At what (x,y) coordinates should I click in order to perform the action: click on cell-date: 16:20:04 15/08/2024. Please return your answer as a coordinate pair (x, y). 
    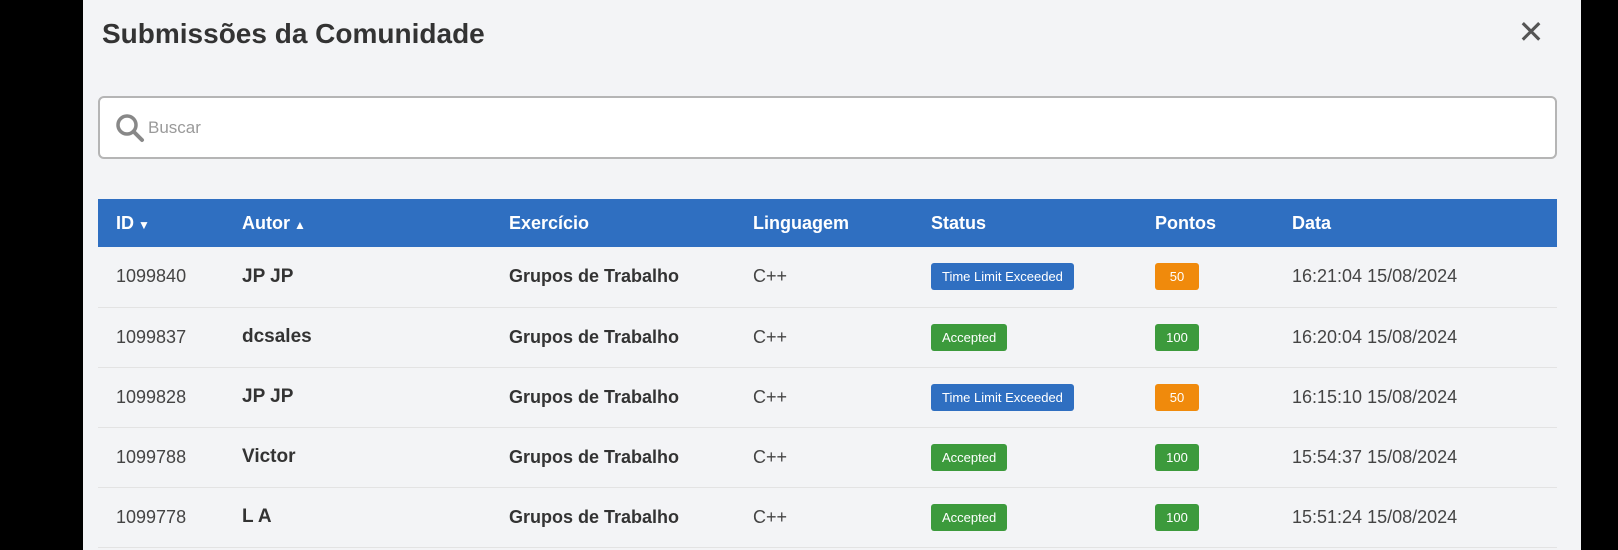
    Looking at the image, I should click on (1375, 336).